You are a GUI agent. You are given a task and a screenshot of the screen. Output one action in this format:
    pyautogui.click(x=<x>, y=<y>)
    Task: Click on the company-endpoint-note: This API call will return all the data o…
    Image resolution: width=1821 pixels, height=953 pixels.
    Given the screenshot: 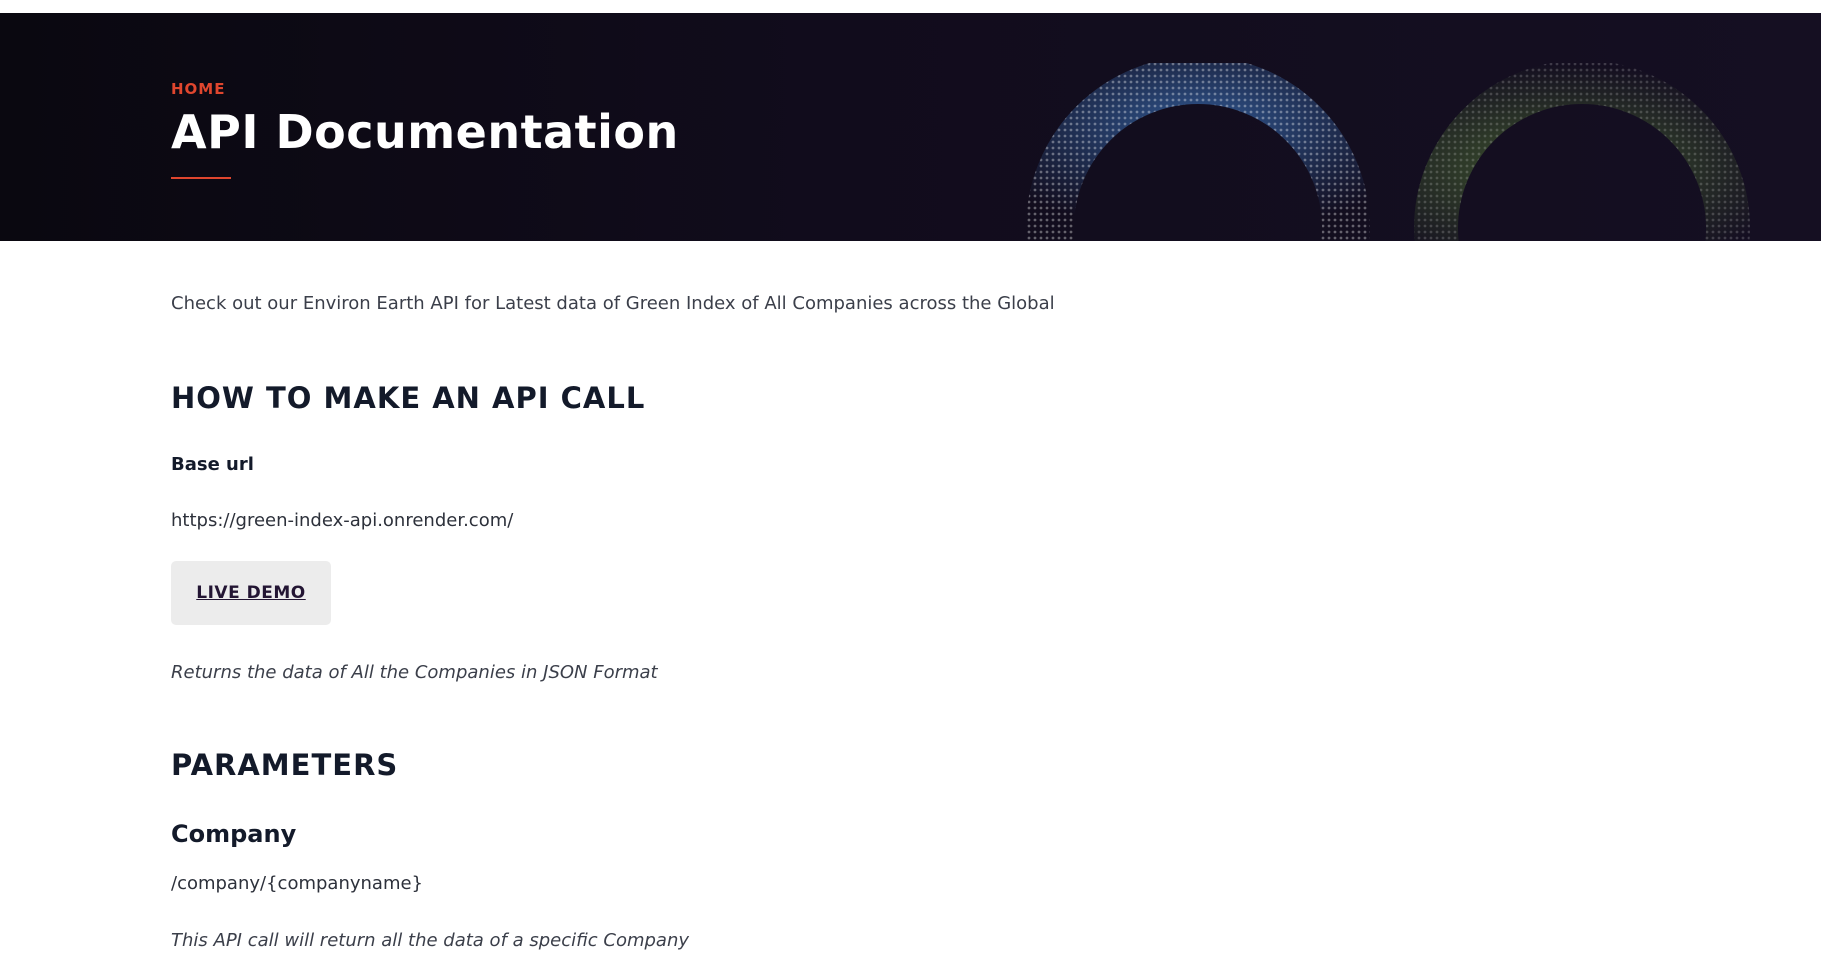 What is the action you would take?
    pyautogui.click(x=430, y=940)
    